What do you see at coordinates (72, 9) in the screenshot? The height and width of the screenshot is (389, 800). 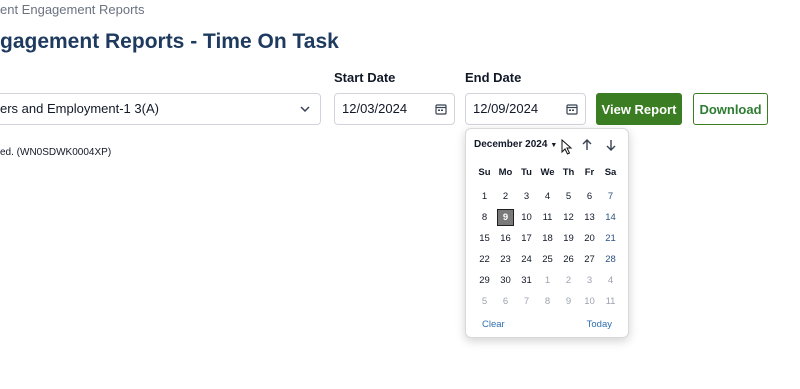 I see `breadcrumb: ent Engagement Reports` at bounding box center [72, 9].